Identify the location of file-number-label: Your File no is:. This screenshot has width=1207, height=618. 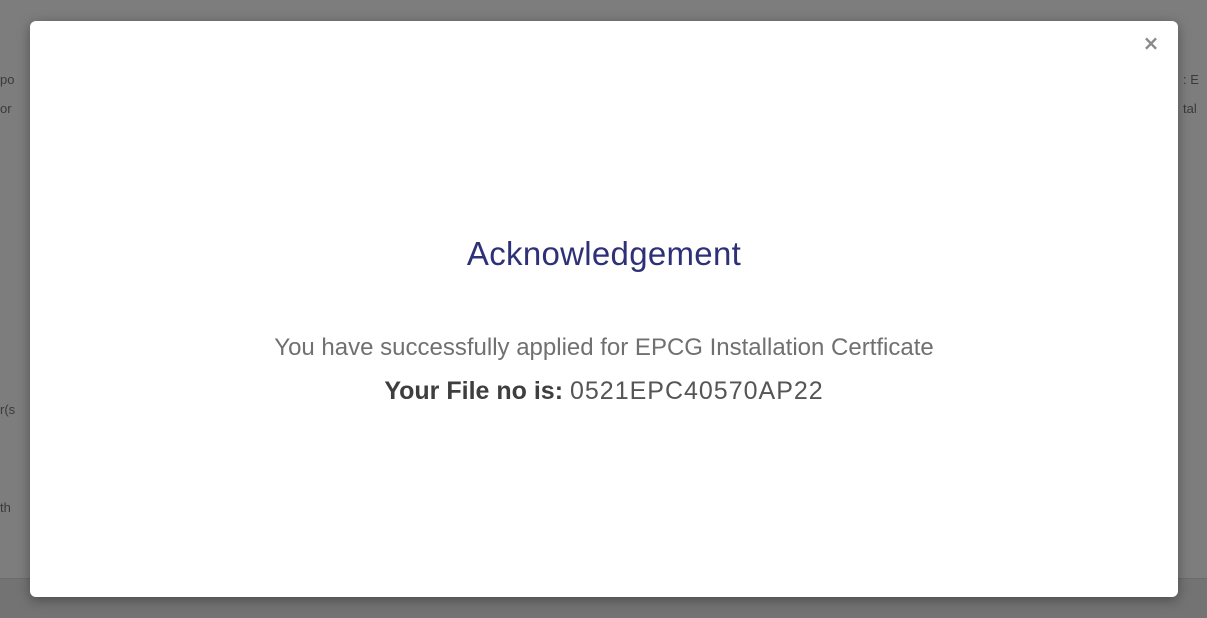
(474, 391).